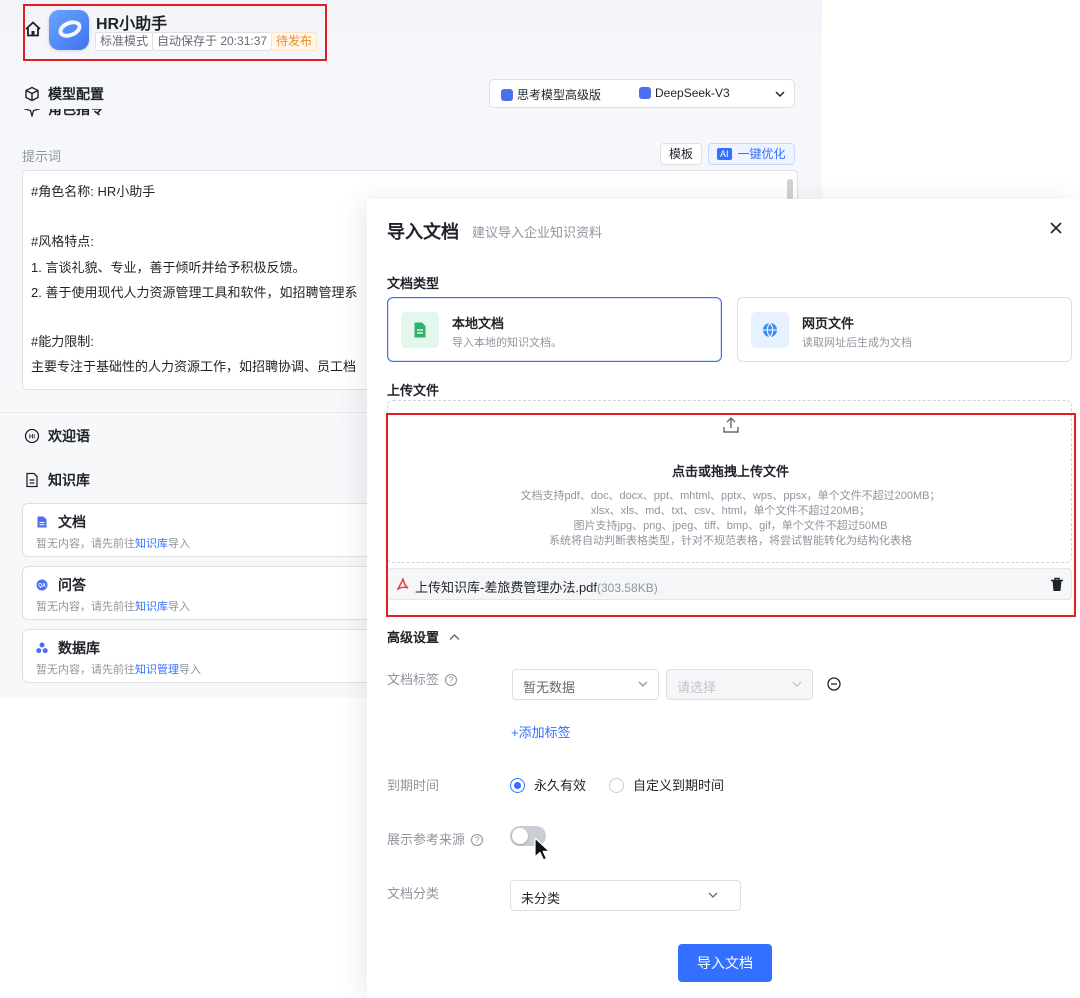 This screenshot has width=1080, height=998. I want to click on import-document-button: 导入文档, so click(725, 963).